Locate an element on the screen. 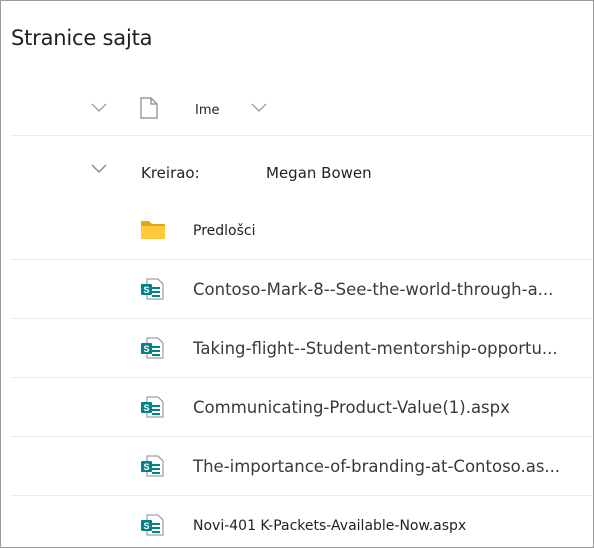 This screenshot has height=548, width=594. file-name: Communicating-Product-Value(1).aspx is located at coordinates (351, 407).